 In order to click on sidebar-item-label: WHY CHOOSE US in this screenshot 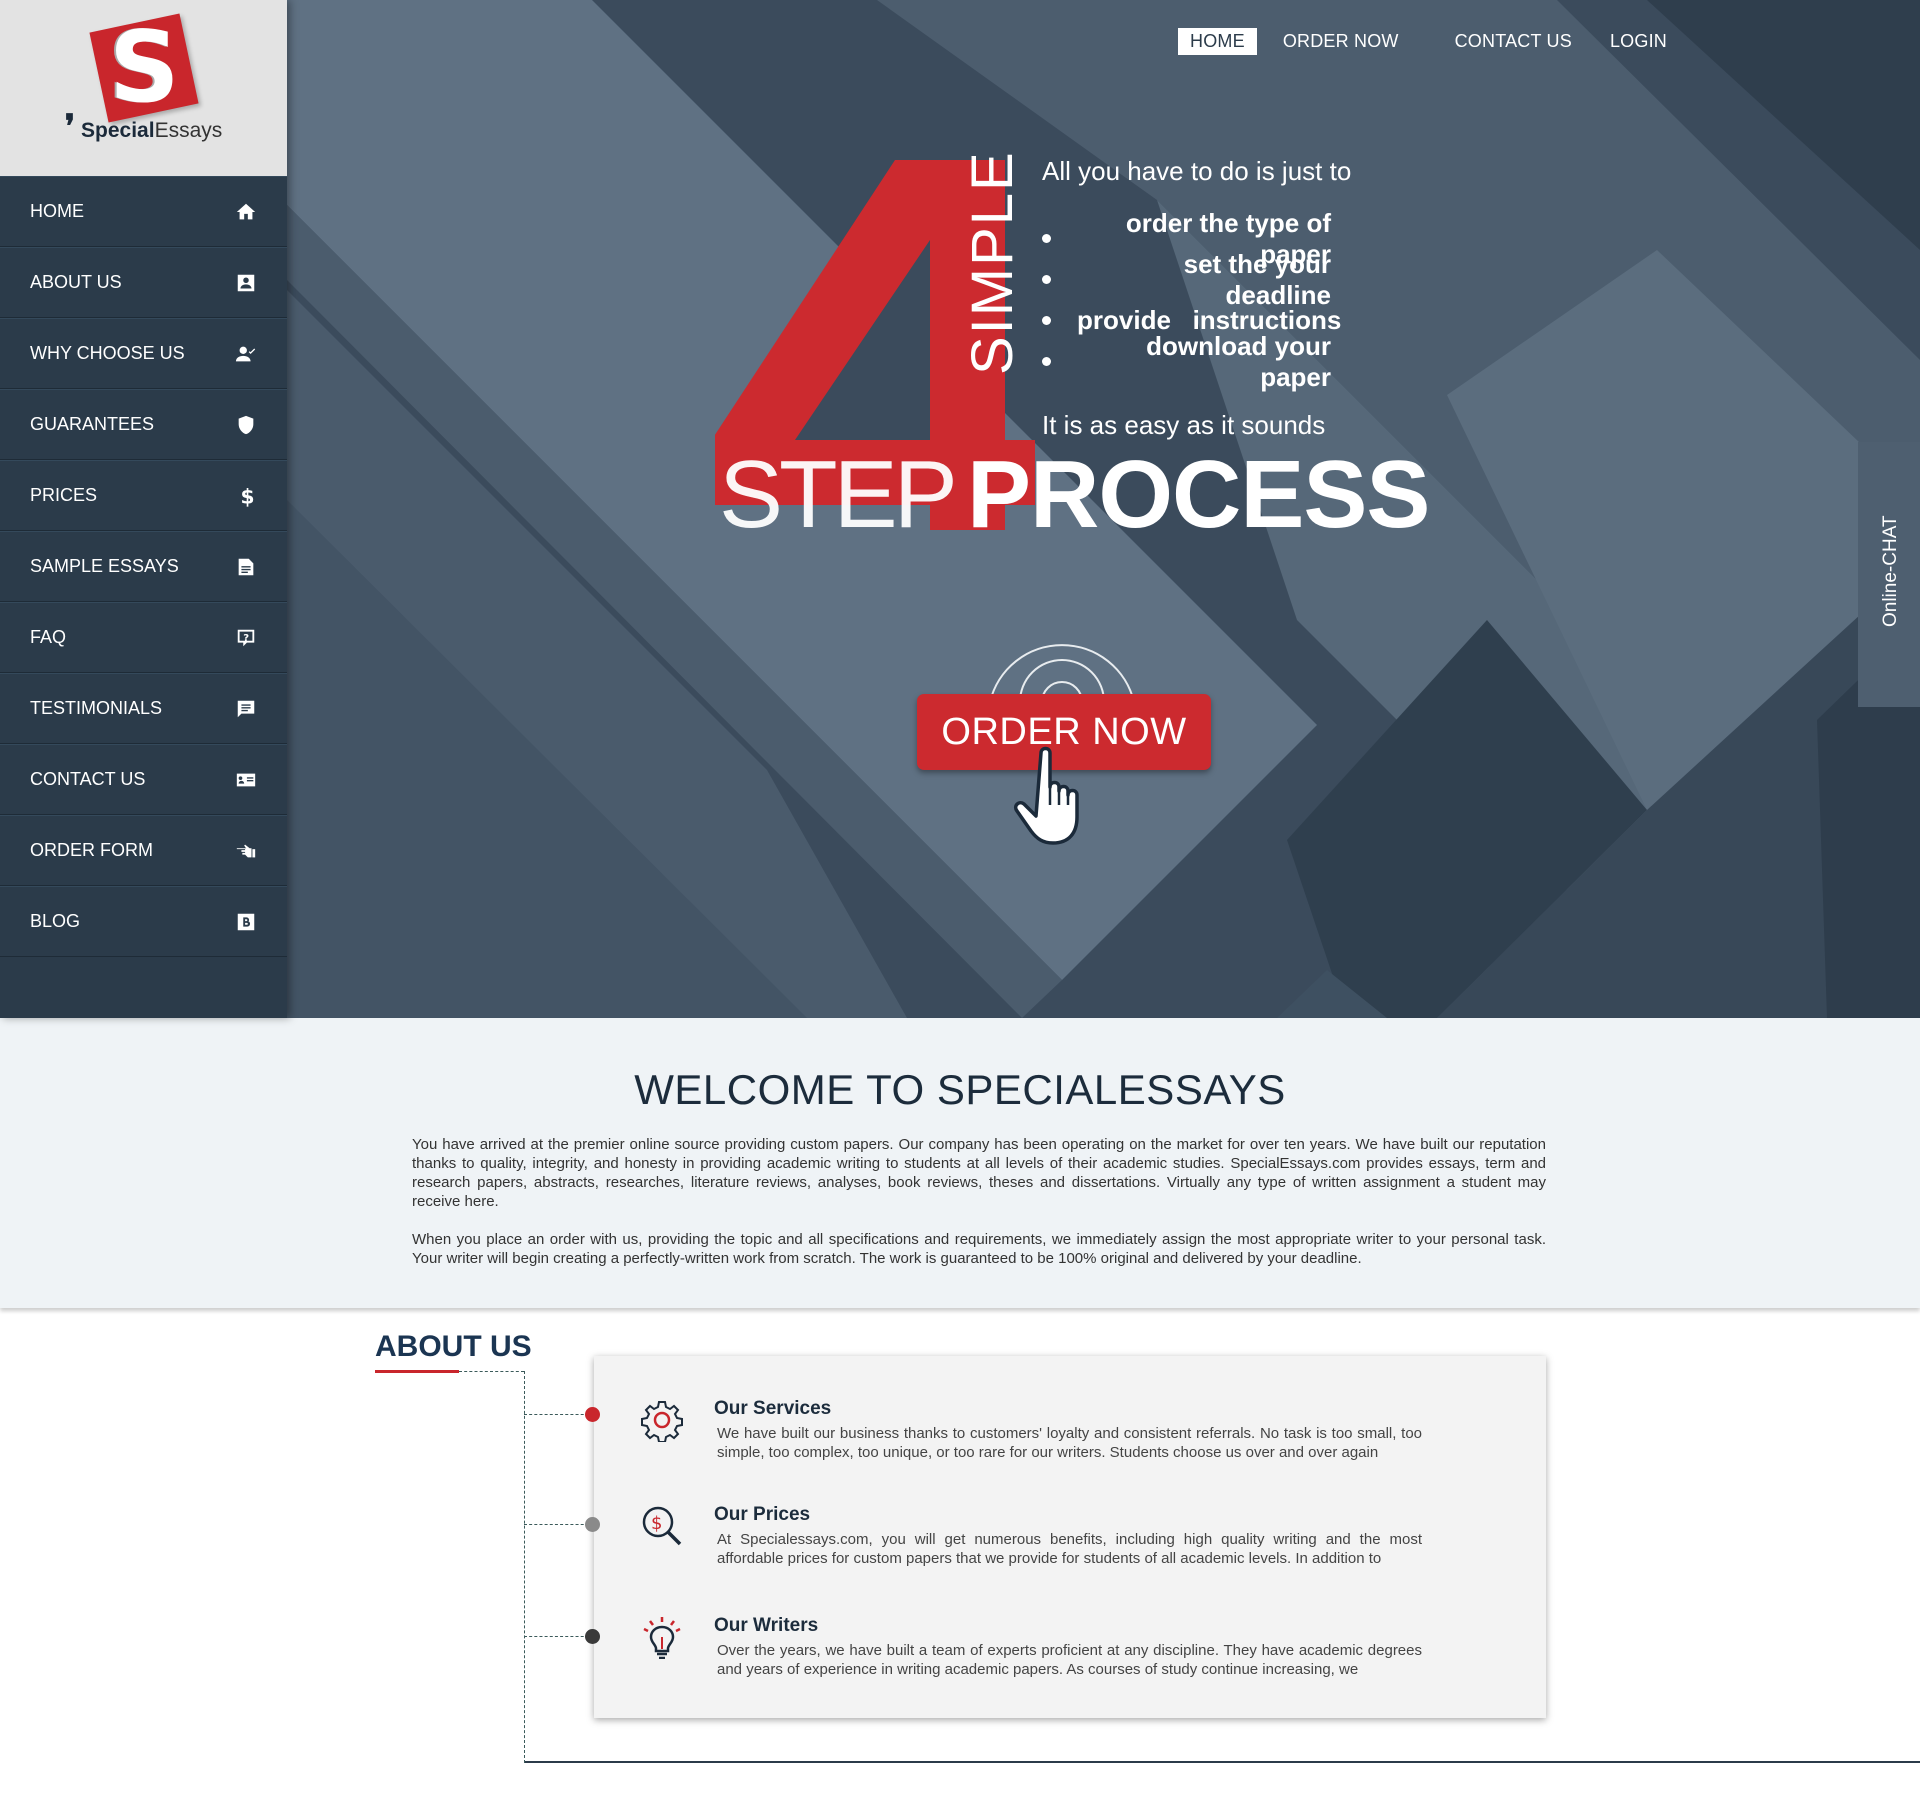, I will do `click(107, 353)`.